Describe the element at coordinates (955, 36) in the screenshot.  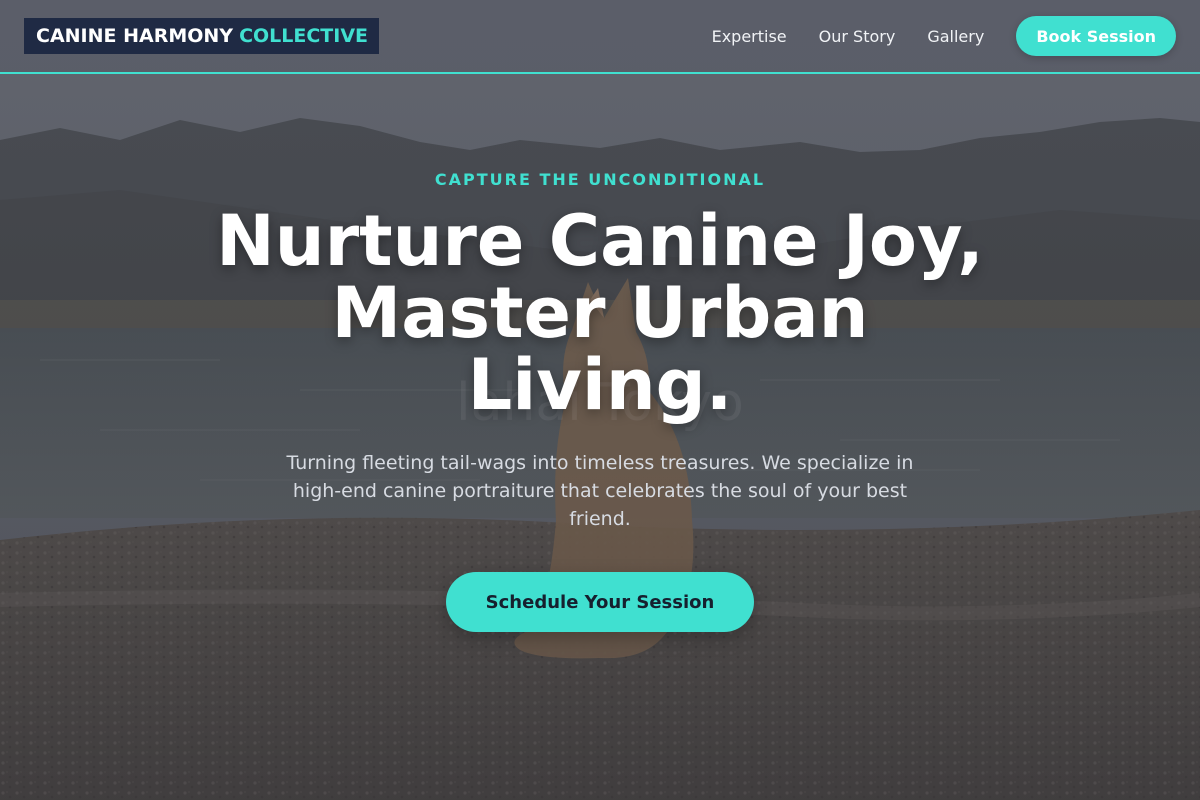
I see `nav-link-gallery: Gallery` at that location.